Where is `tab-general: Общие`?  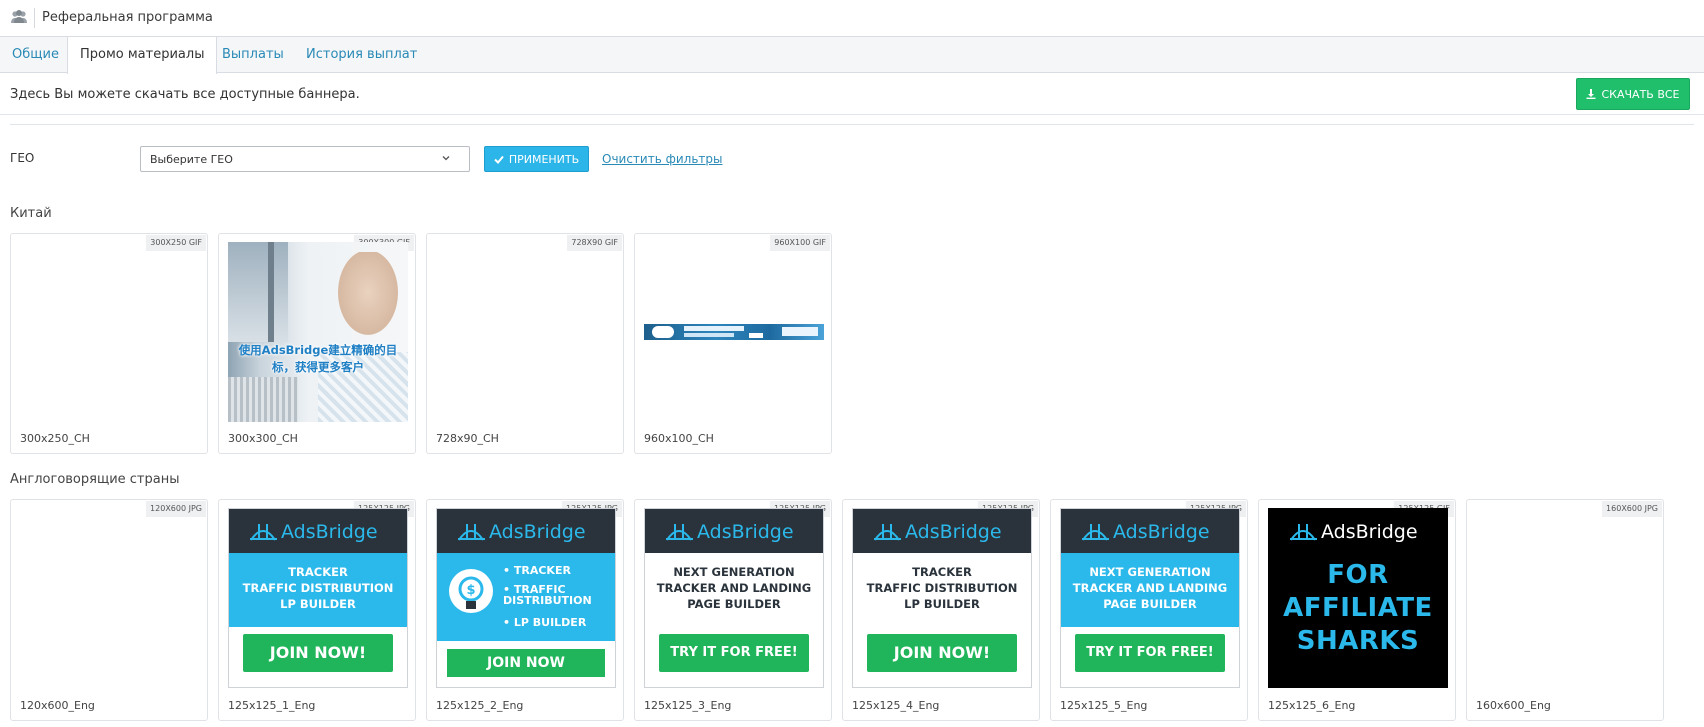 tab-general: Общие is located at coordinates (35, 55).